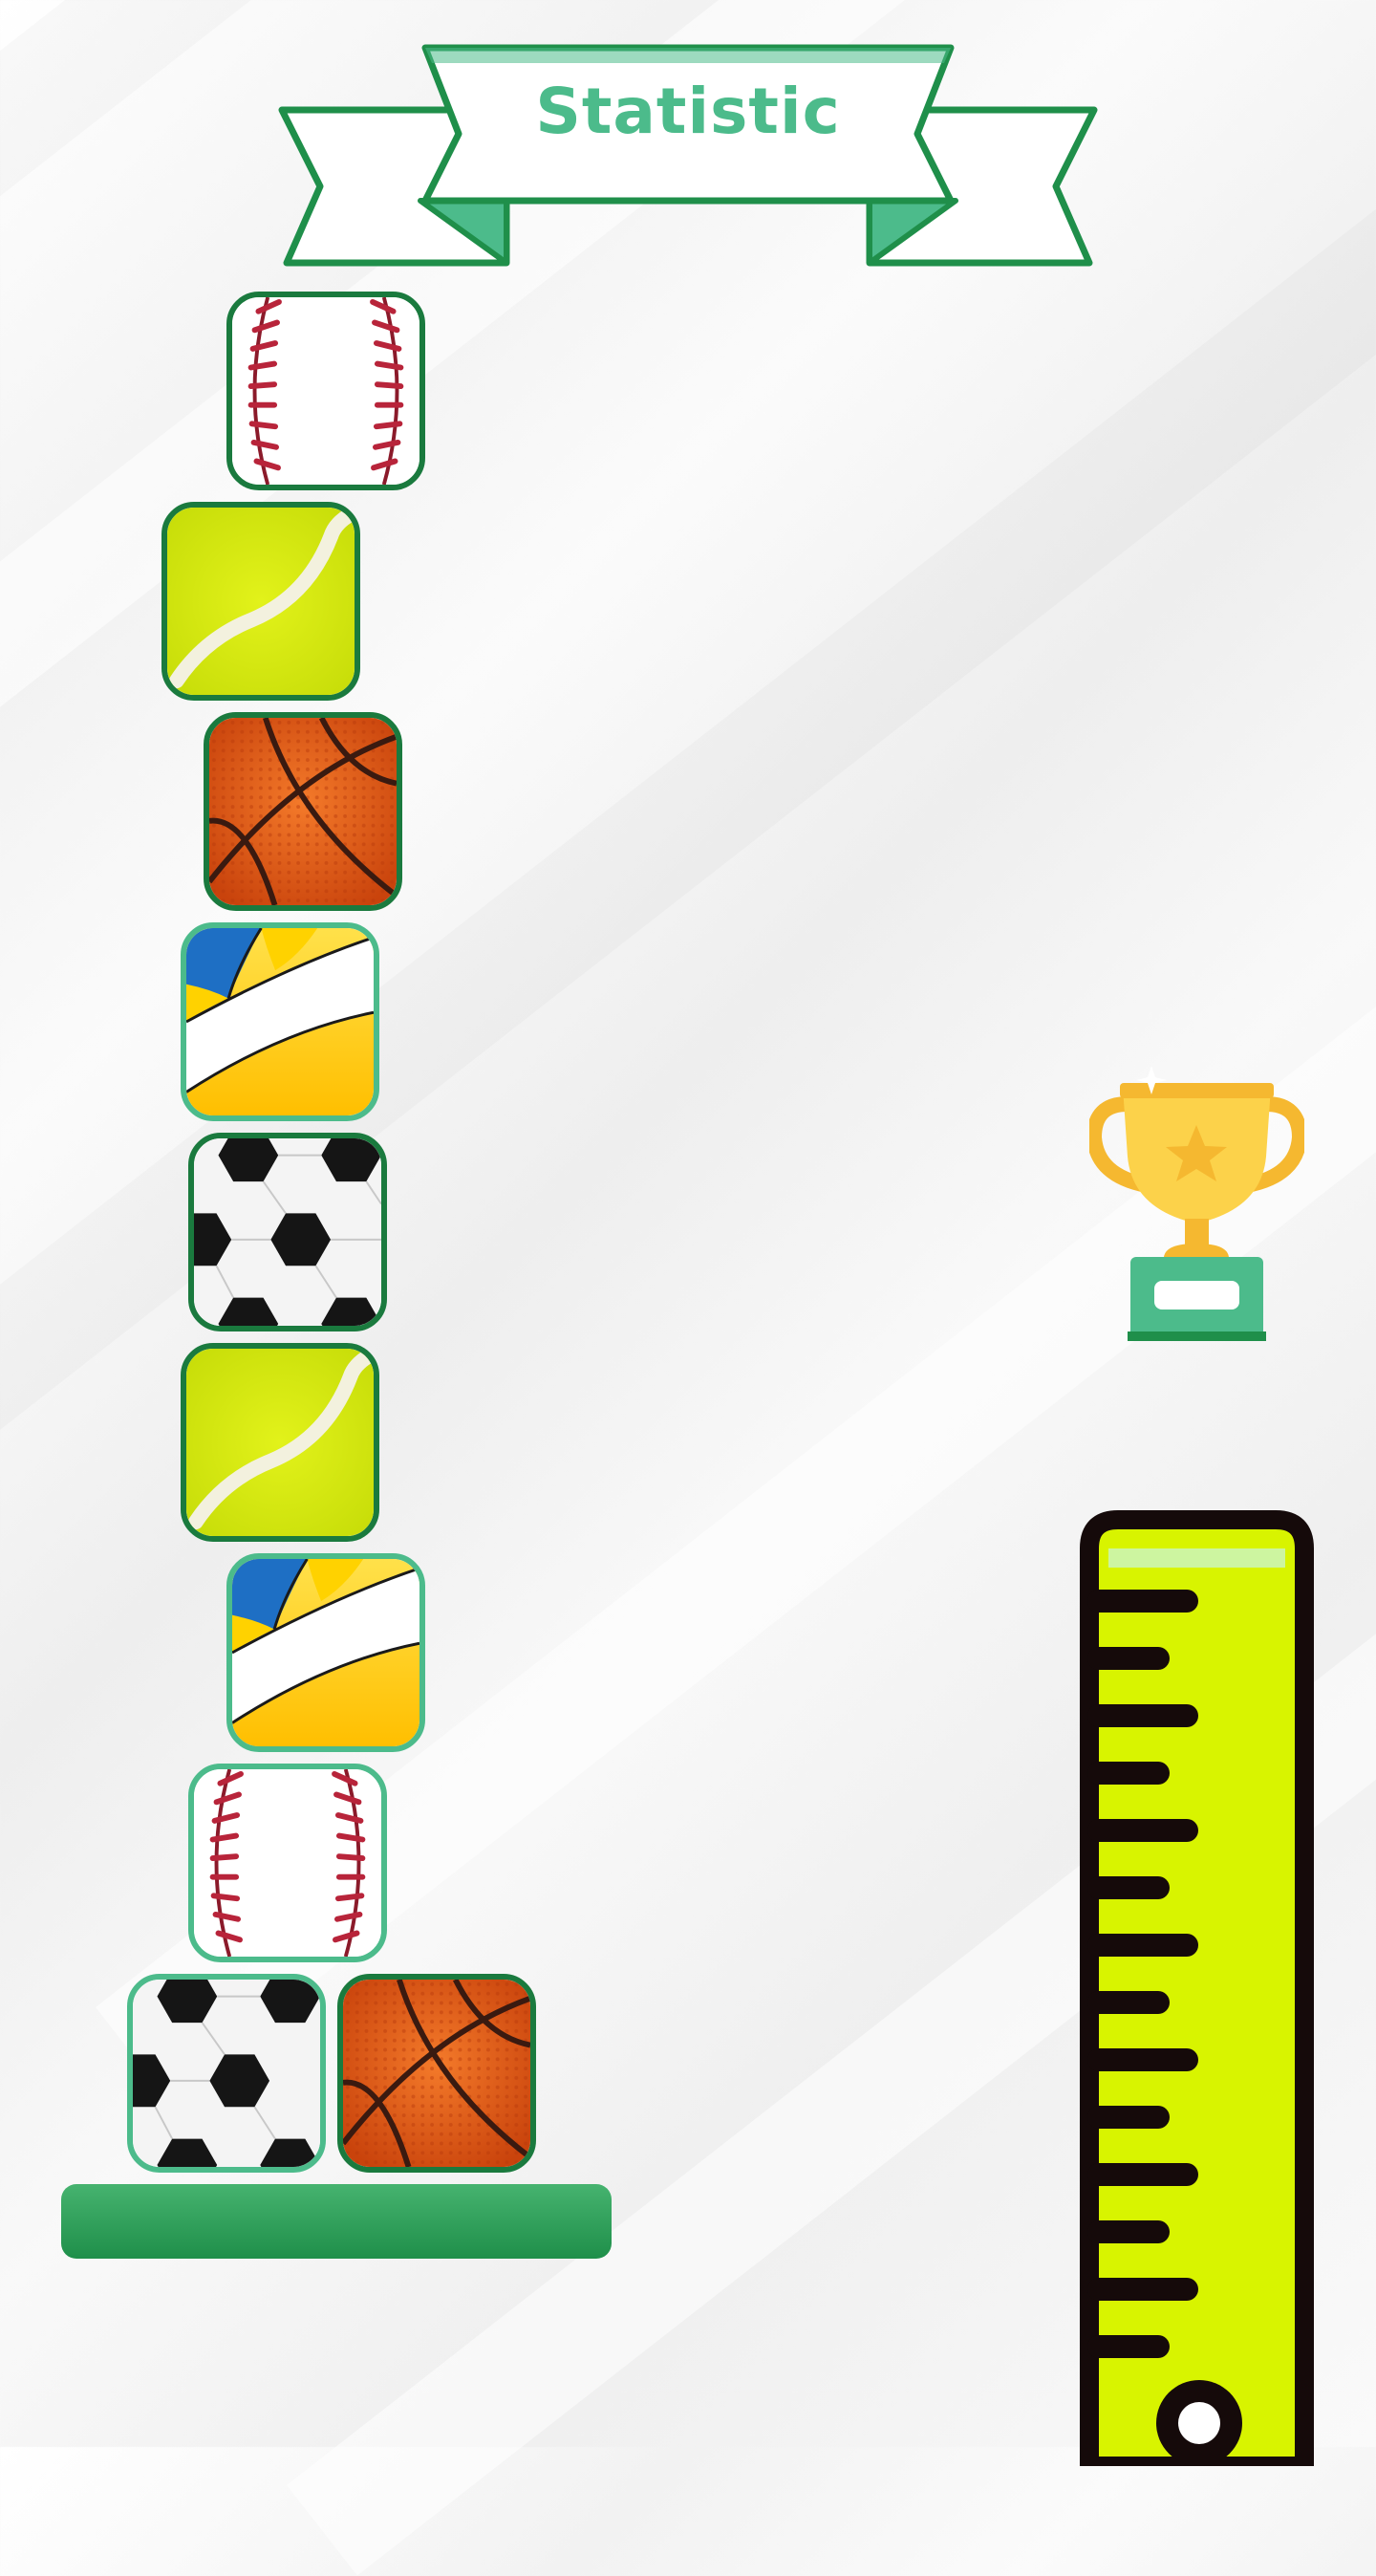 The width and height of the screenshot is (1376, 2576). I want to click on stack-platform, so click(337, 2221).